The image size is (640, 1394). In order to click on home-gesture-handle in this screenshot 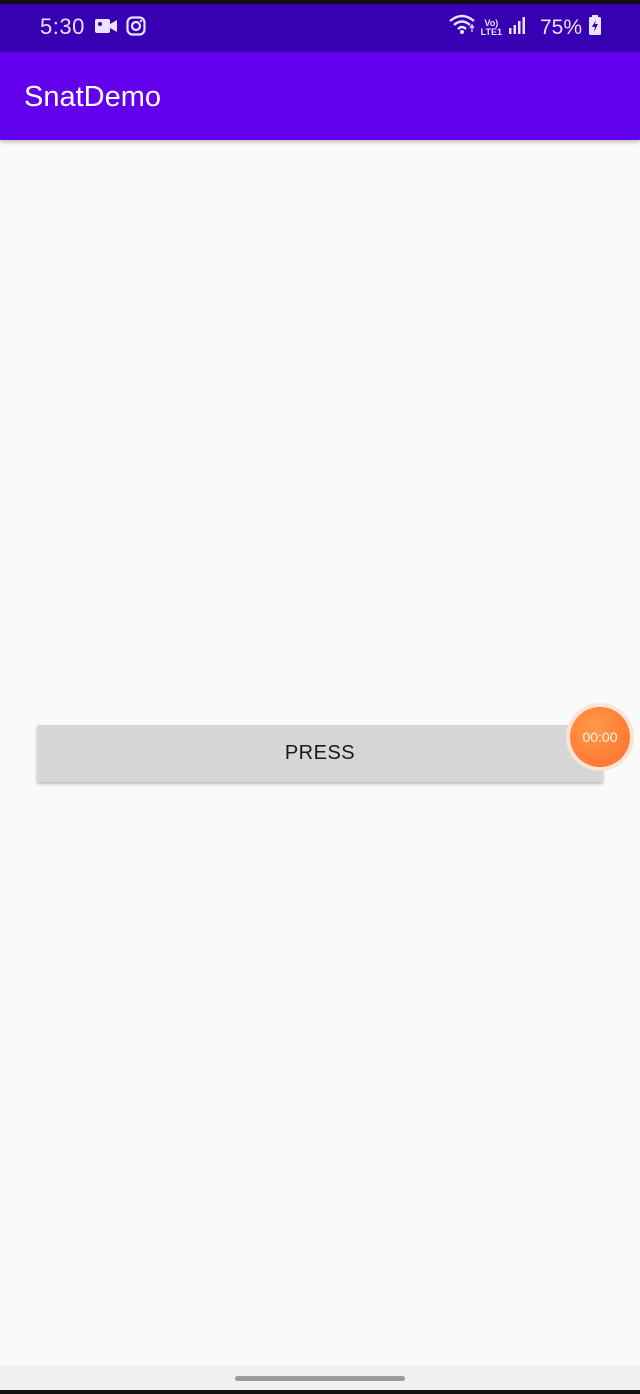, I will do `click(320, 1378)`.